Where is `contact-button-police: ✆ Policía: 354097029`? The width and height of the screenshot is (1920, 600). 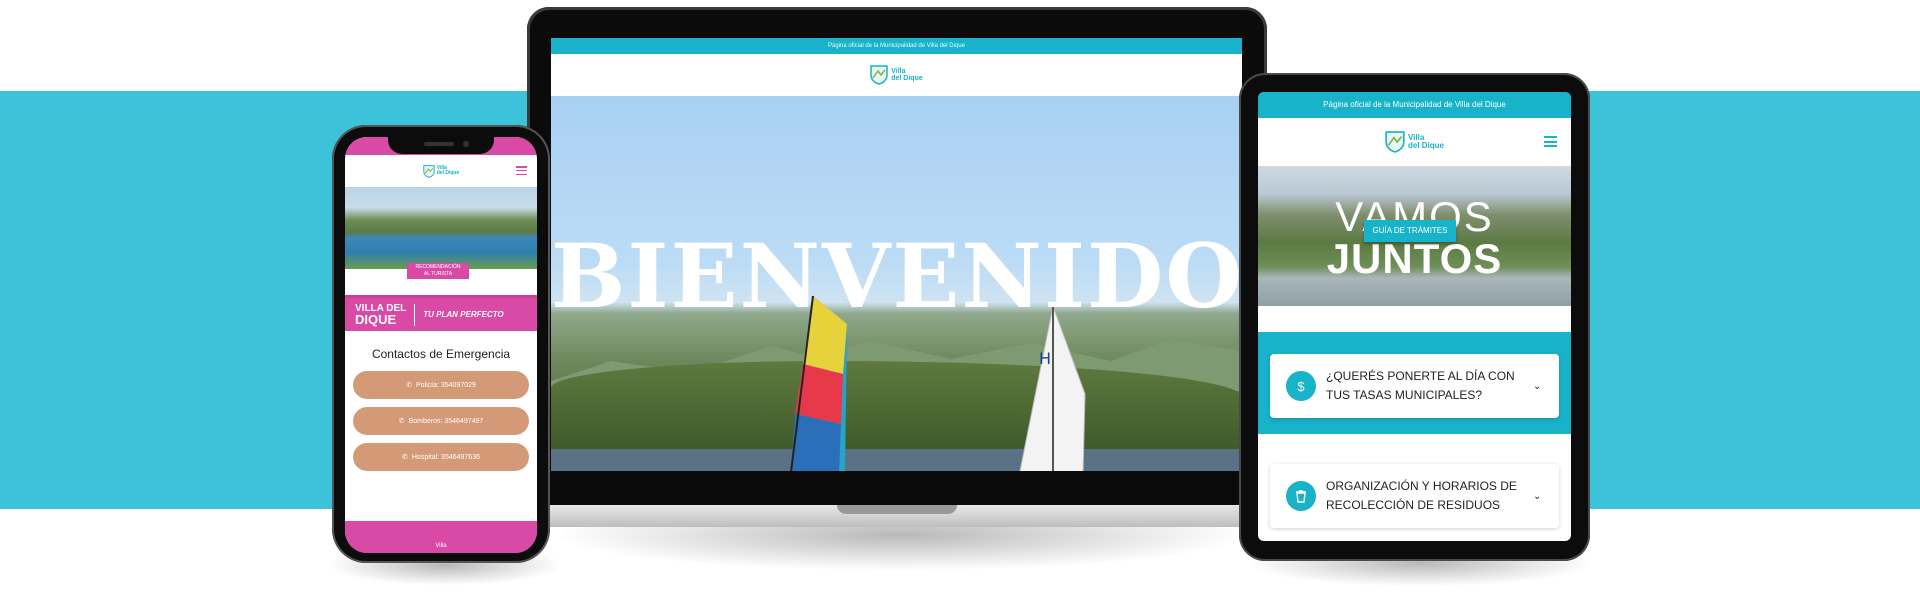 contact-button-police: ✆ Policía: 354097029 is located at coordinates (441, 385).